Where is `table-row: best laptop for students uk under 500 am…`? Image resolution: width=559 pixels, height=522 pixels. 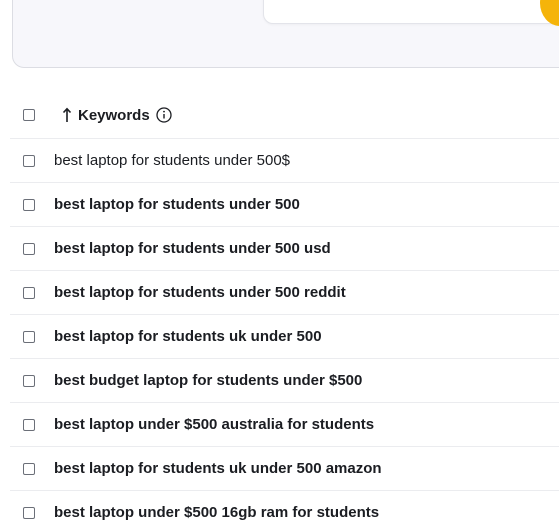
table-row: best laptop for students uk under 500 am… is located at coordinates (284, 469).